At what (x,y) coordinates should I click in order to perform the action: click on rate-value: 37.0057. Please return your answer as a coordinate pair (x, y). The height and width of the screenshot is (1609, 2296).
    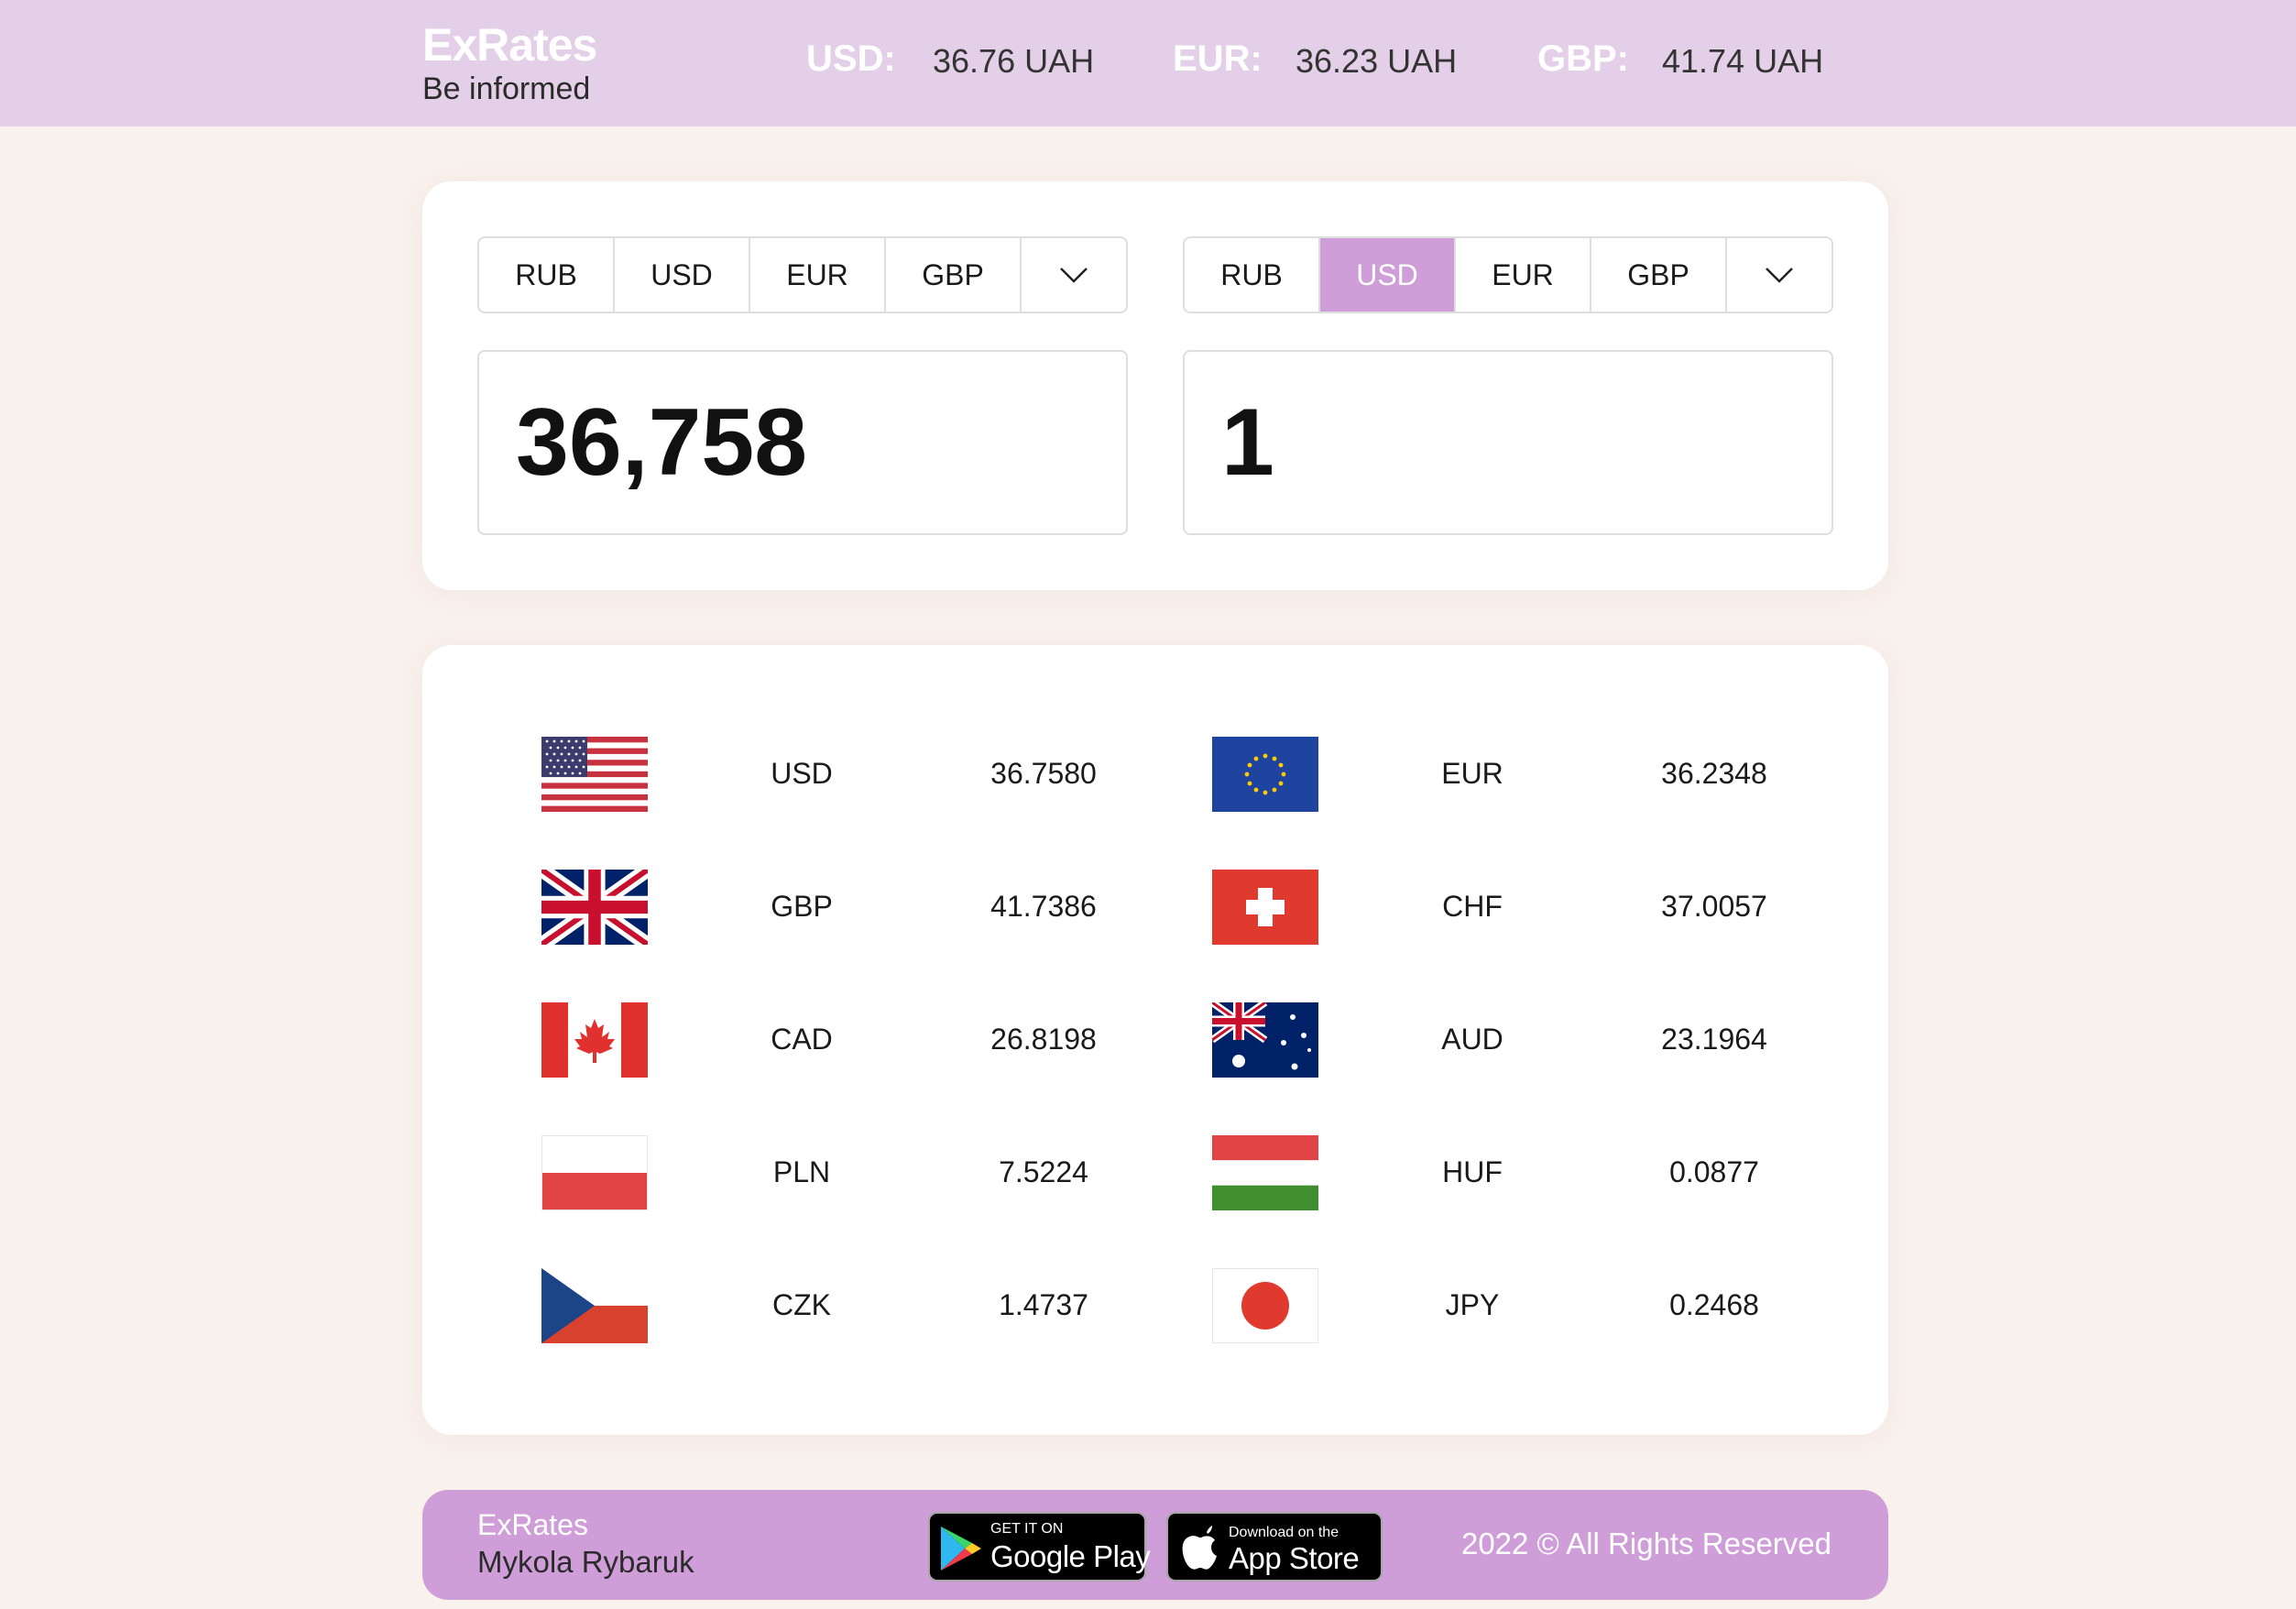
    Looking at the image, I should click on (1714, 906).